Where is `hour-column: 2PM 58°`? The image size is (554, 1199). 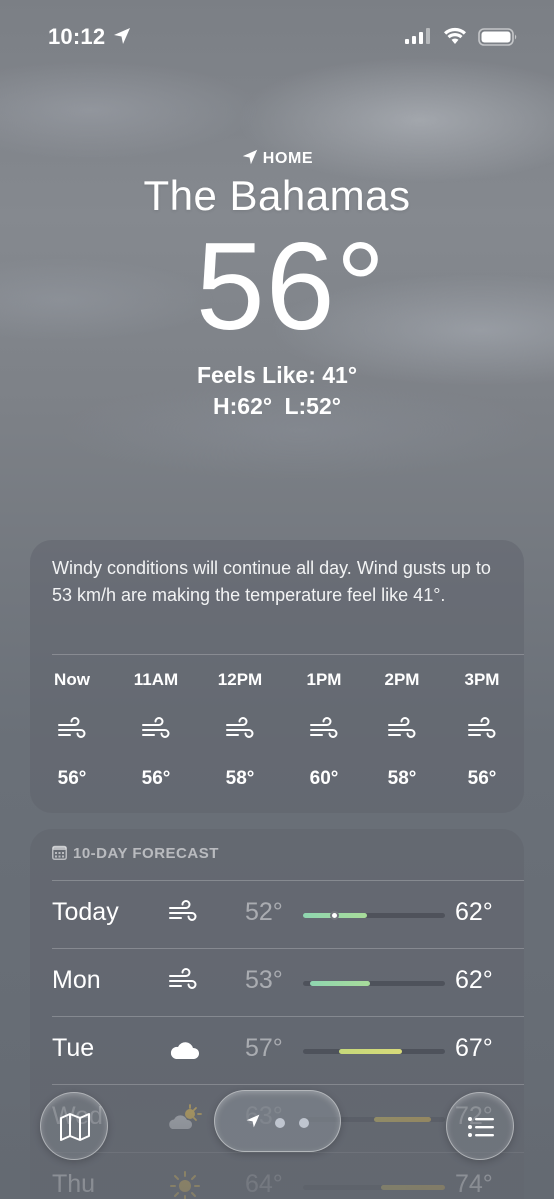
hour-column: 2PM 58° is located at coordinates (402, 730).